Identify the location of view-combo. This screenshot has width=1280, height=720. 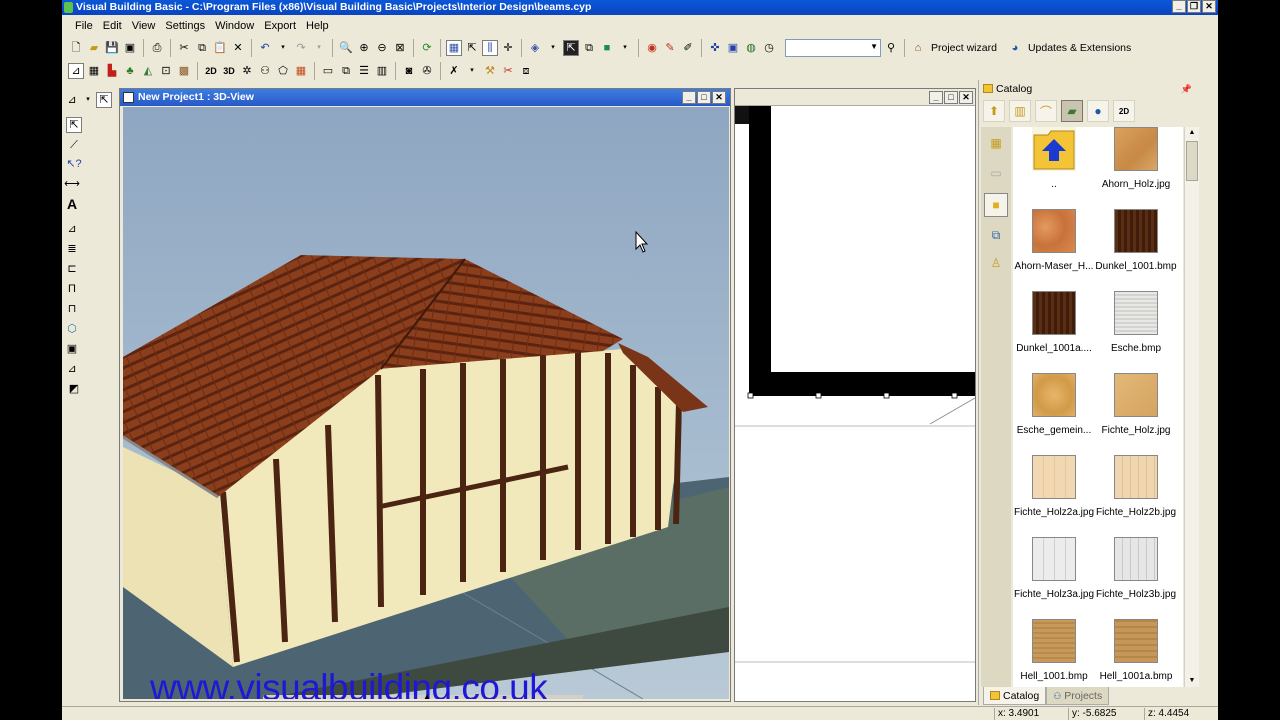
(833, 48).